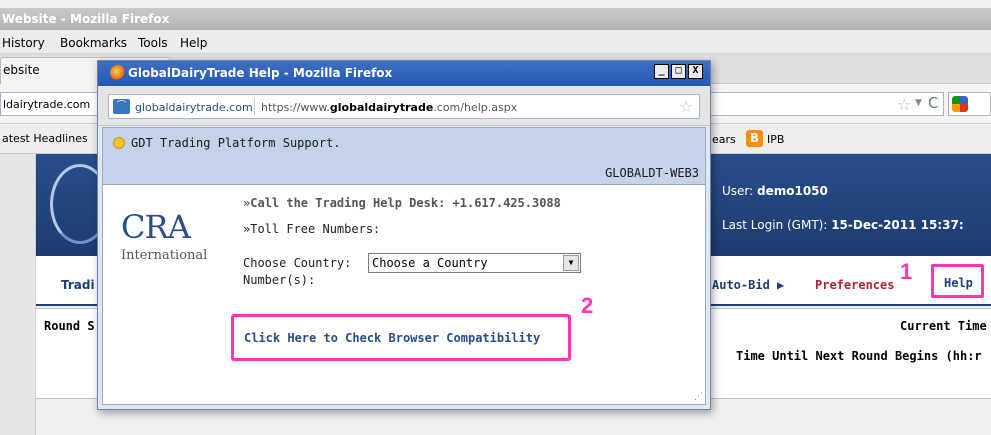 This screenshot has width=991, height=435. I want to click on user-value: demo1050, so click(792, 191).